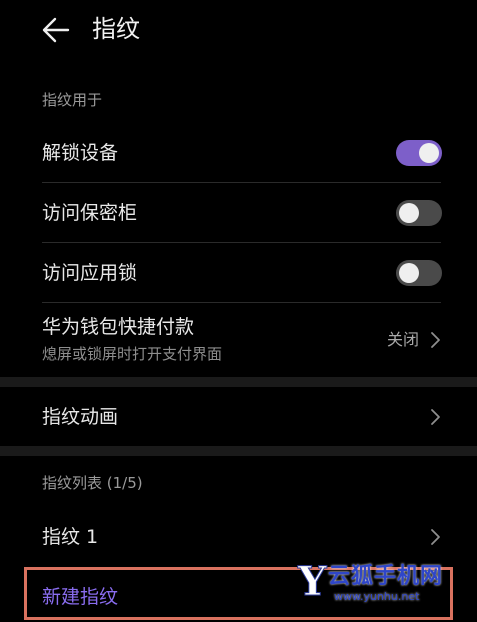 The height and width of the screenshot is (622, 477). What do you see at coordinates (116, 29) in the screenshot?
I see `page-title: 指纹` at bounding box center [116, 29].